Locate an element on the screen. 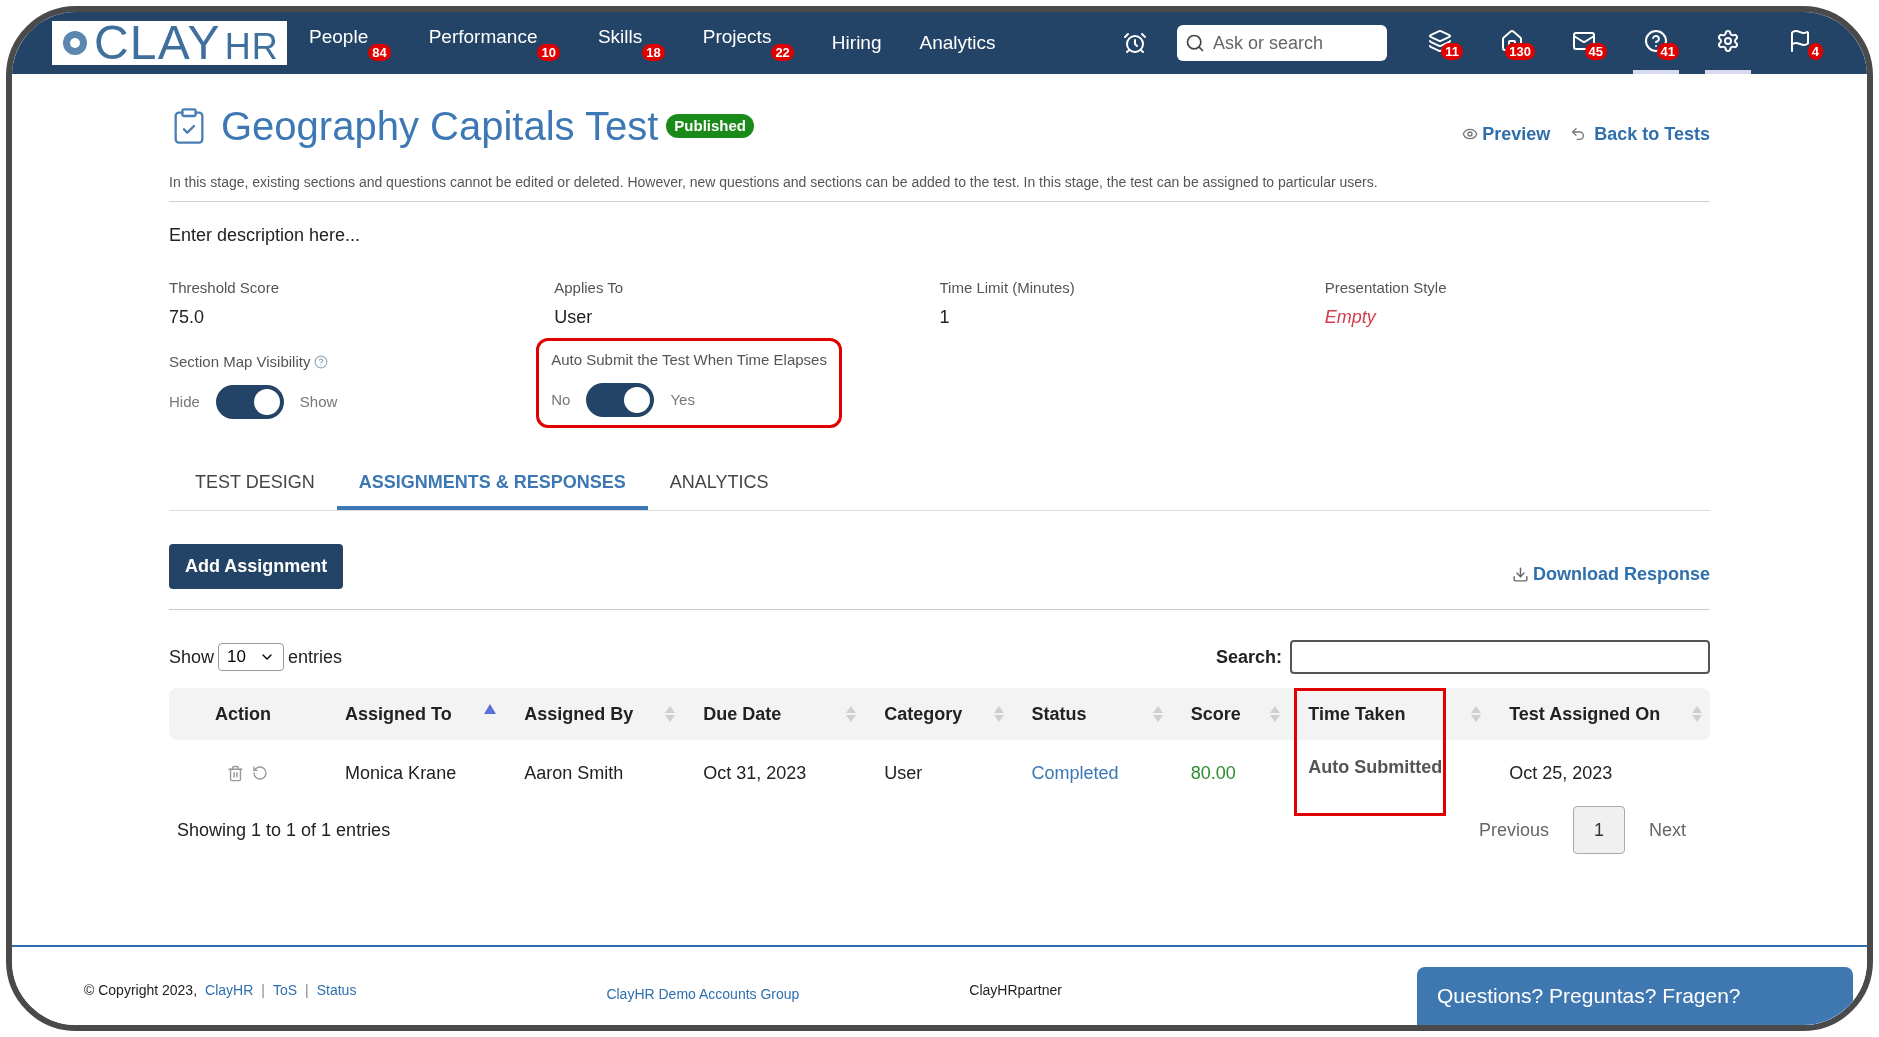 The image size is (1879, 1037). search-field: Ask or search is located at coordinates (1282, 43).